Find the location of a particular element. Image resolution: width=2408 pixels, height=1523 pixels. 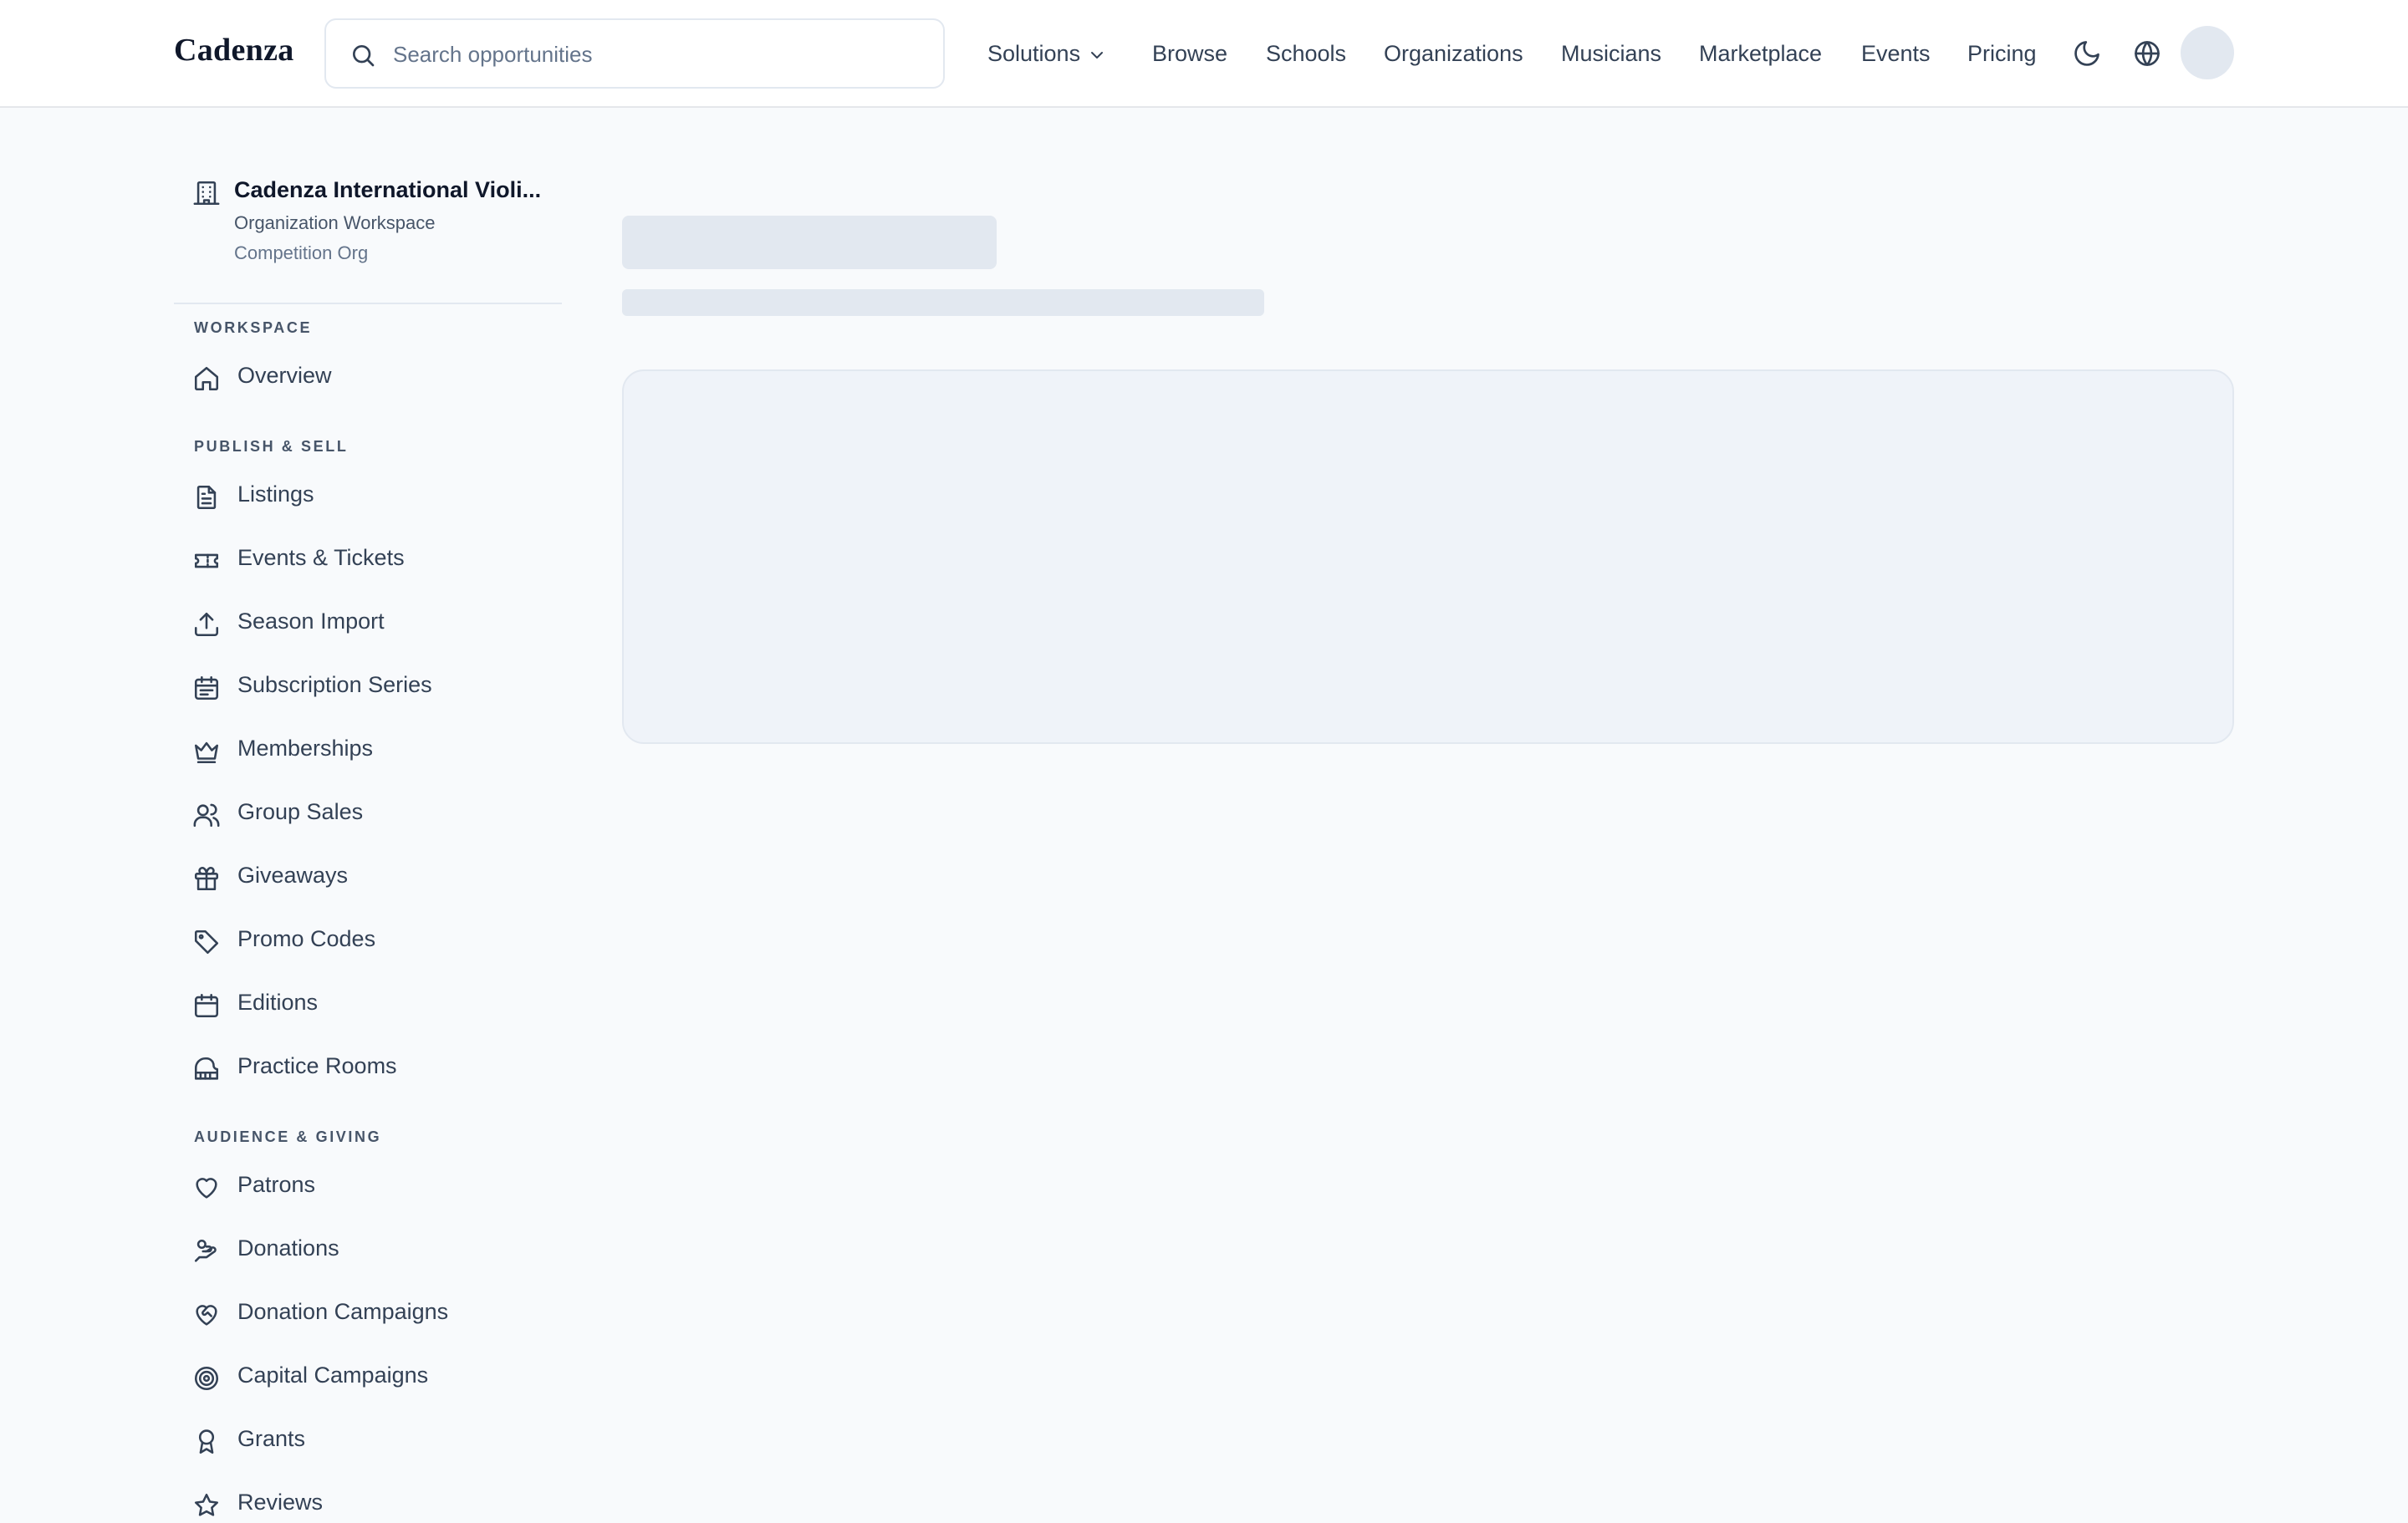

sidebar-item-donations: Donations is located at coordinates (376, 1250).